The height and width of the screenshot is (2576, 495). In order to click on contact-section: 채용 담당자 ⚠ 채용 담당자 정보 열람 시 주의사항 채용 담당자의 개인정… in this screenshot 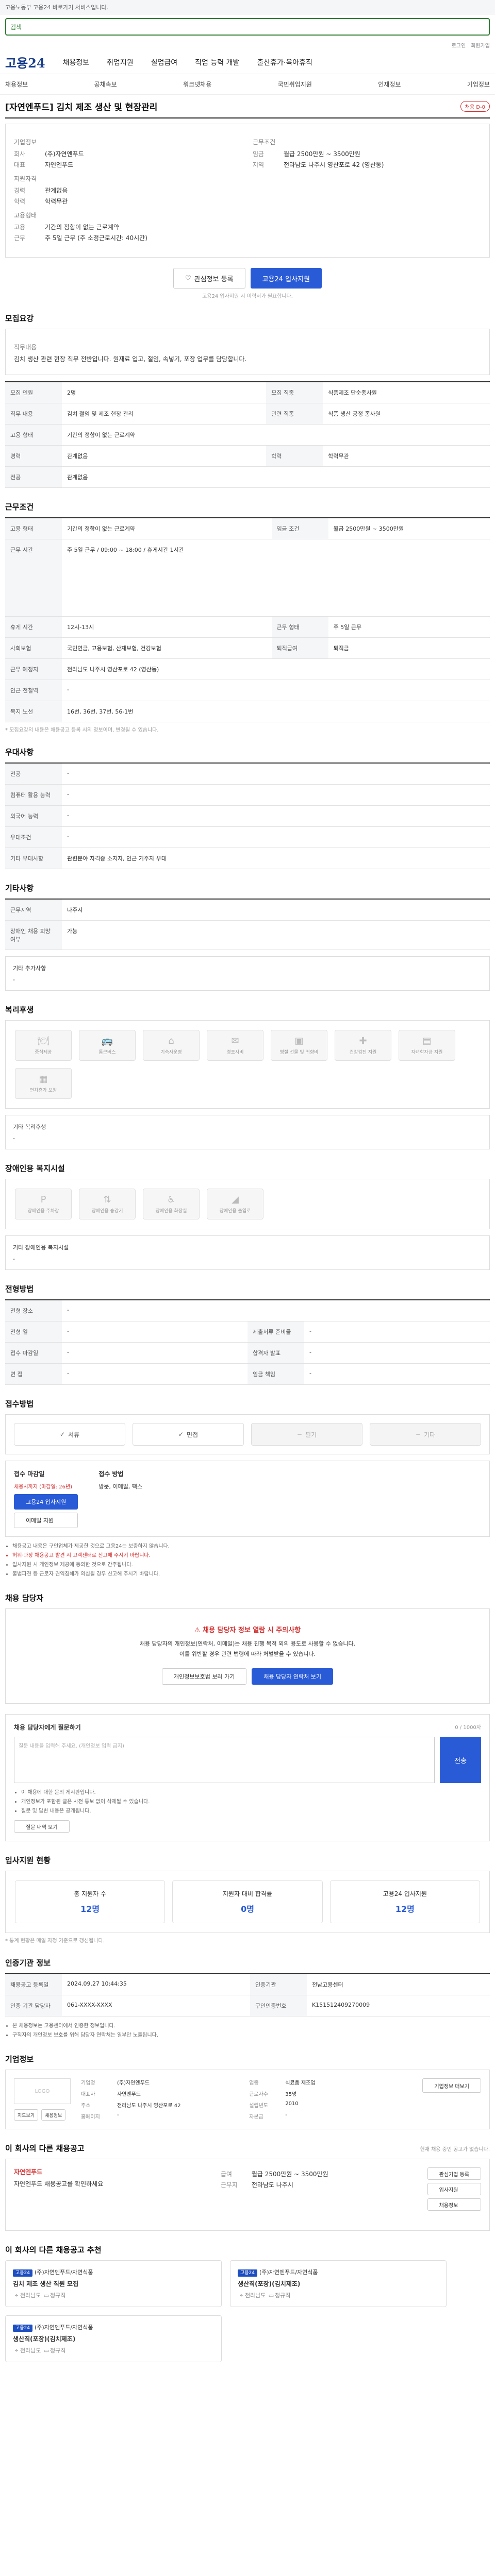, I will do `click(247, 1716)`.